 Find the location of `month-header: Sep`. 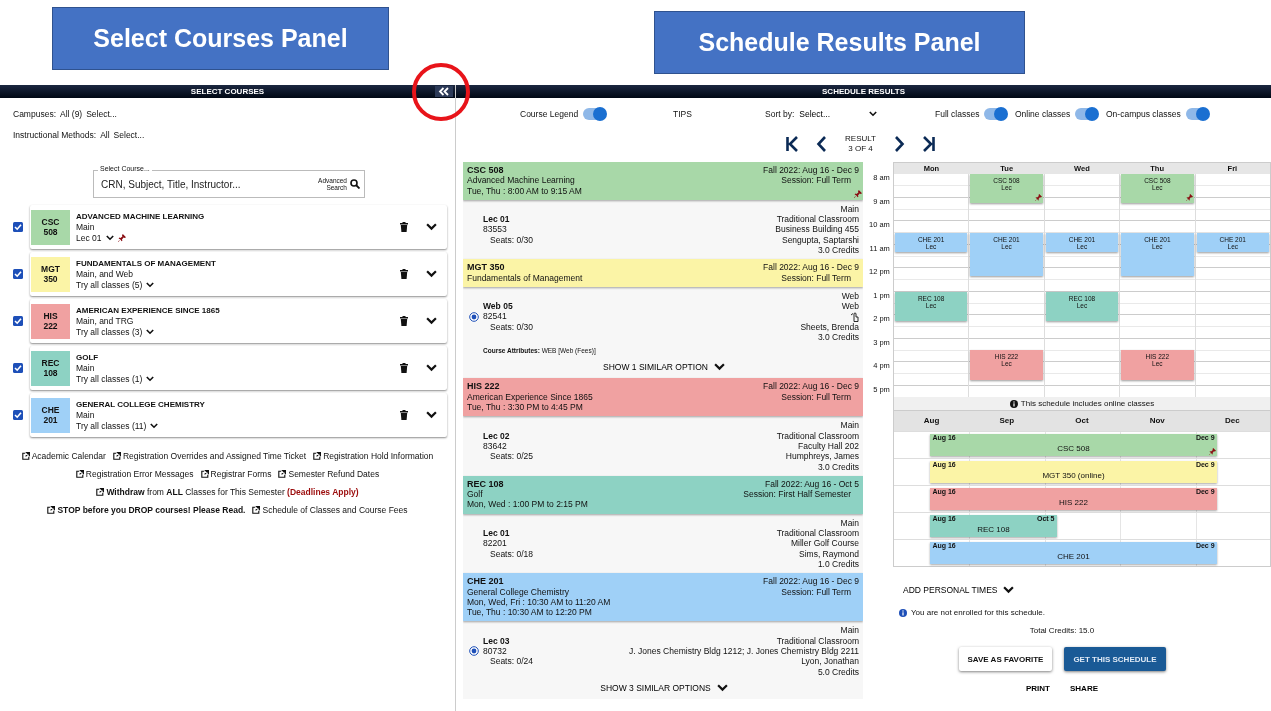

month-header: Sep is located at coordinates (1007, 420).